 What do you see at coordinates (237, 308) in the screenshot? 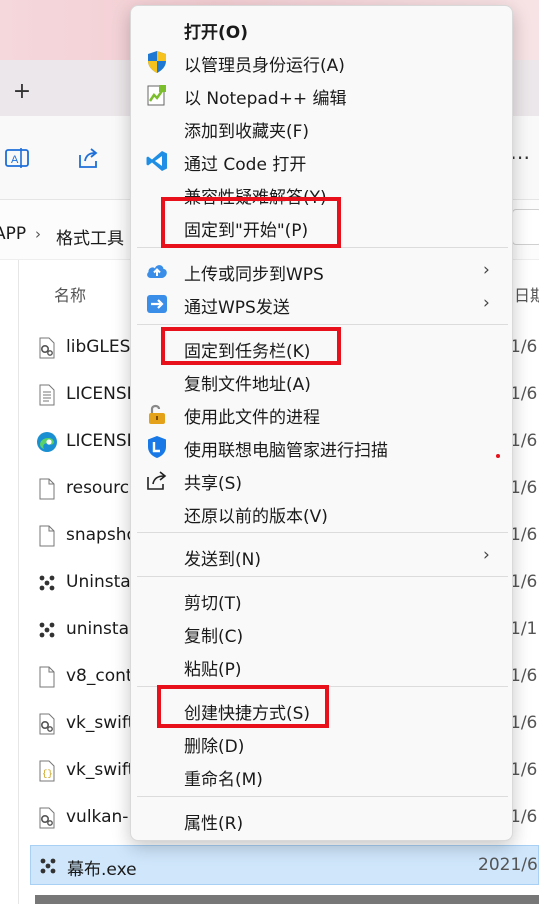
I see `menu-item-label: 通过WPS发送` at bounding box center [237, 308].